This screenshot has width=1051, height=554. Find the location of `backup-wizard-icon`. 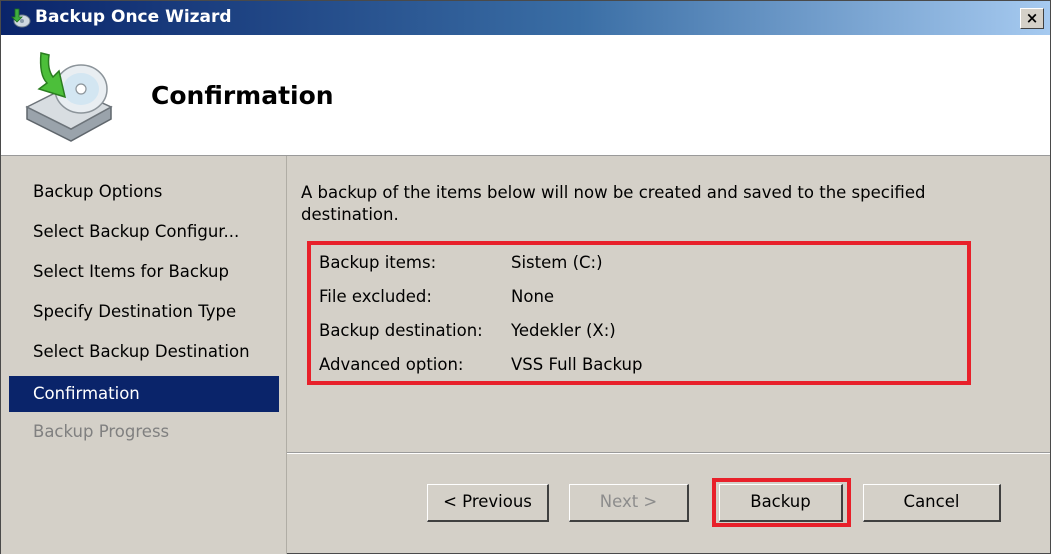

backup-wizard-icon is located at coordinates (21, 18).